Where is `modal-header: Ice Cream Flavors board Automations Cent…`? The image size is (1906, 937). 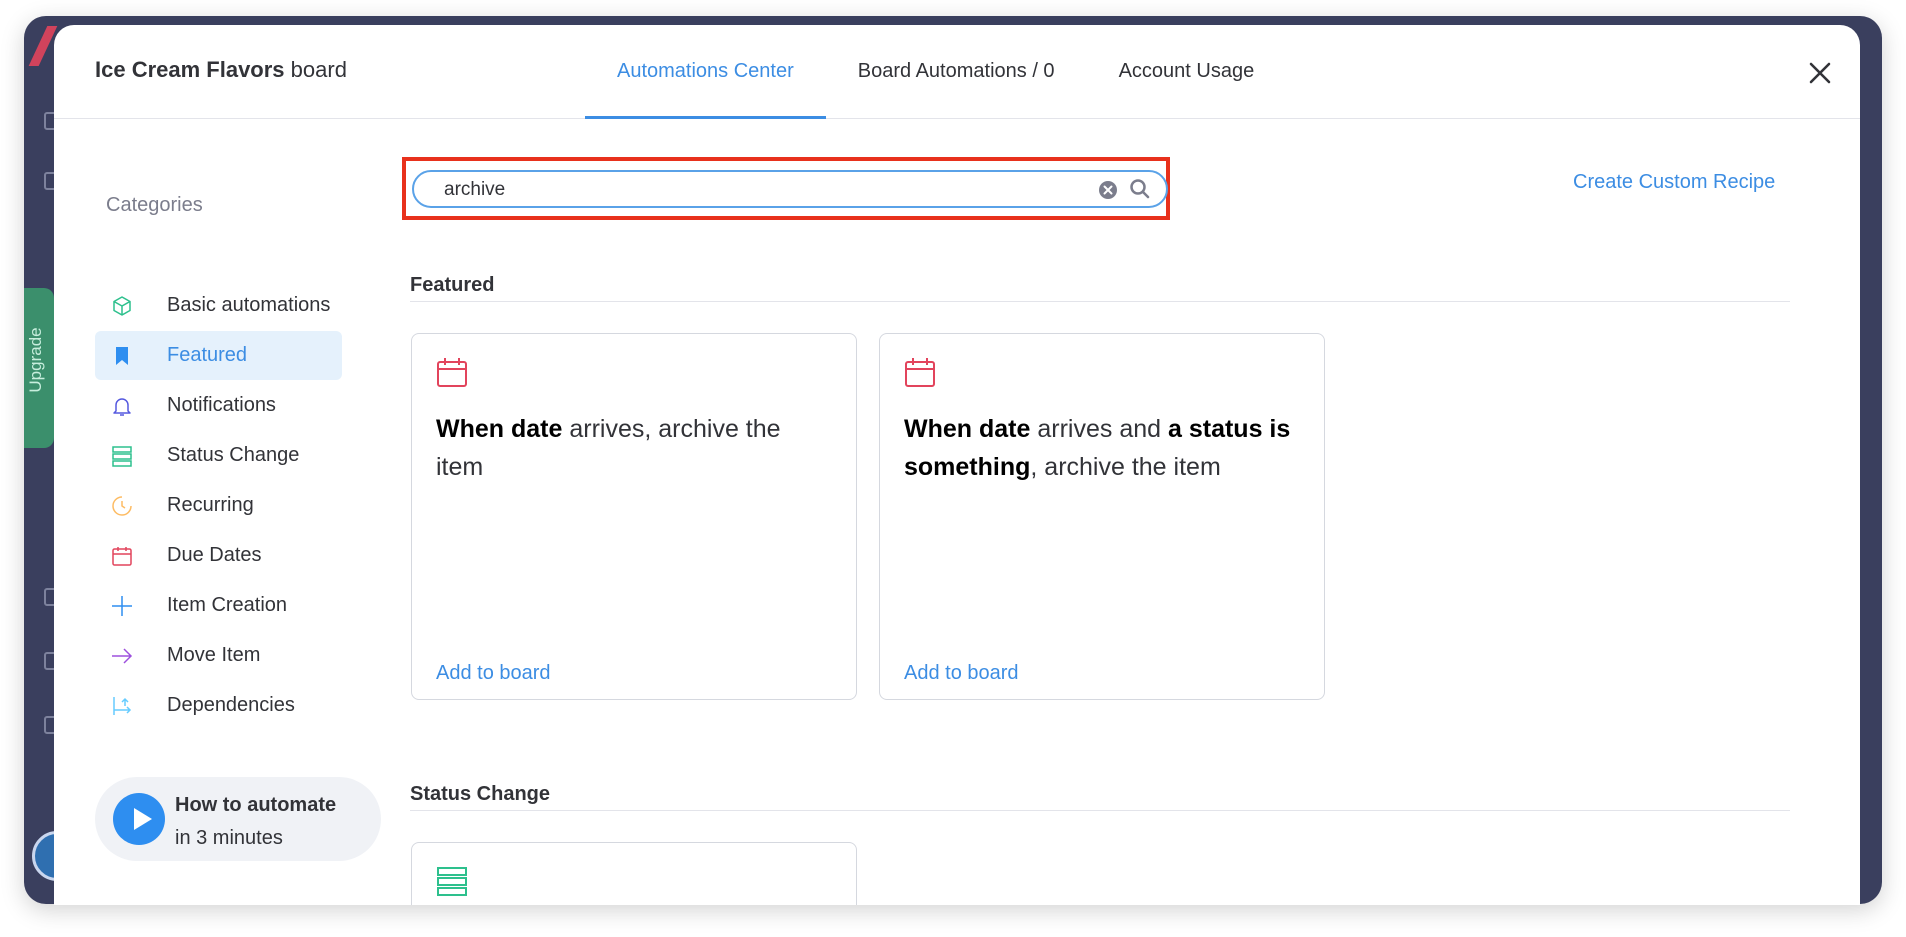 modal-header: Ice Cream Flavors board Automations Cent… is located at coordinates (957, 72).